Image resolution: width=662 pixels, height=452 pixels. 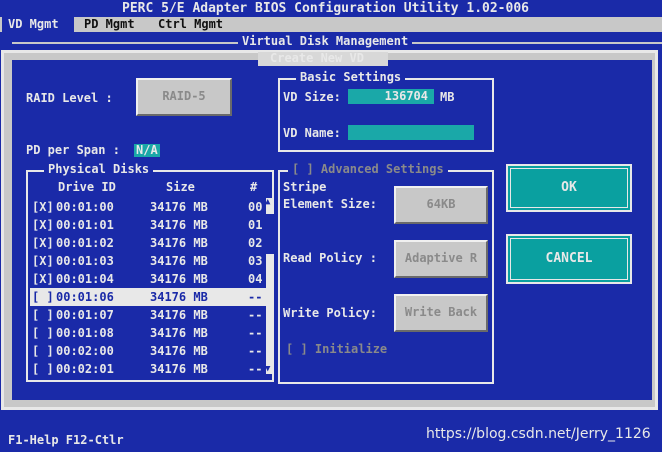 What do you see at coordinates (148, 207) in the screenshot?
I see `disk-row: [X] 00:01:00 34176 MB 00` at bounding box center [148, 207].